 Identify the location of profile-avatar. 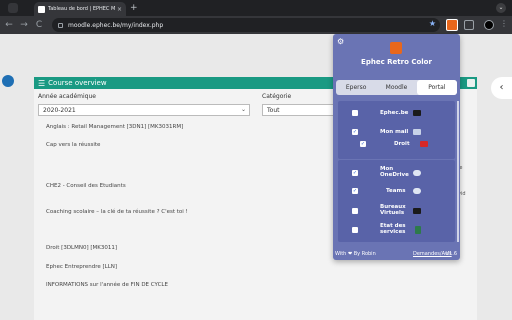
(489, 25).